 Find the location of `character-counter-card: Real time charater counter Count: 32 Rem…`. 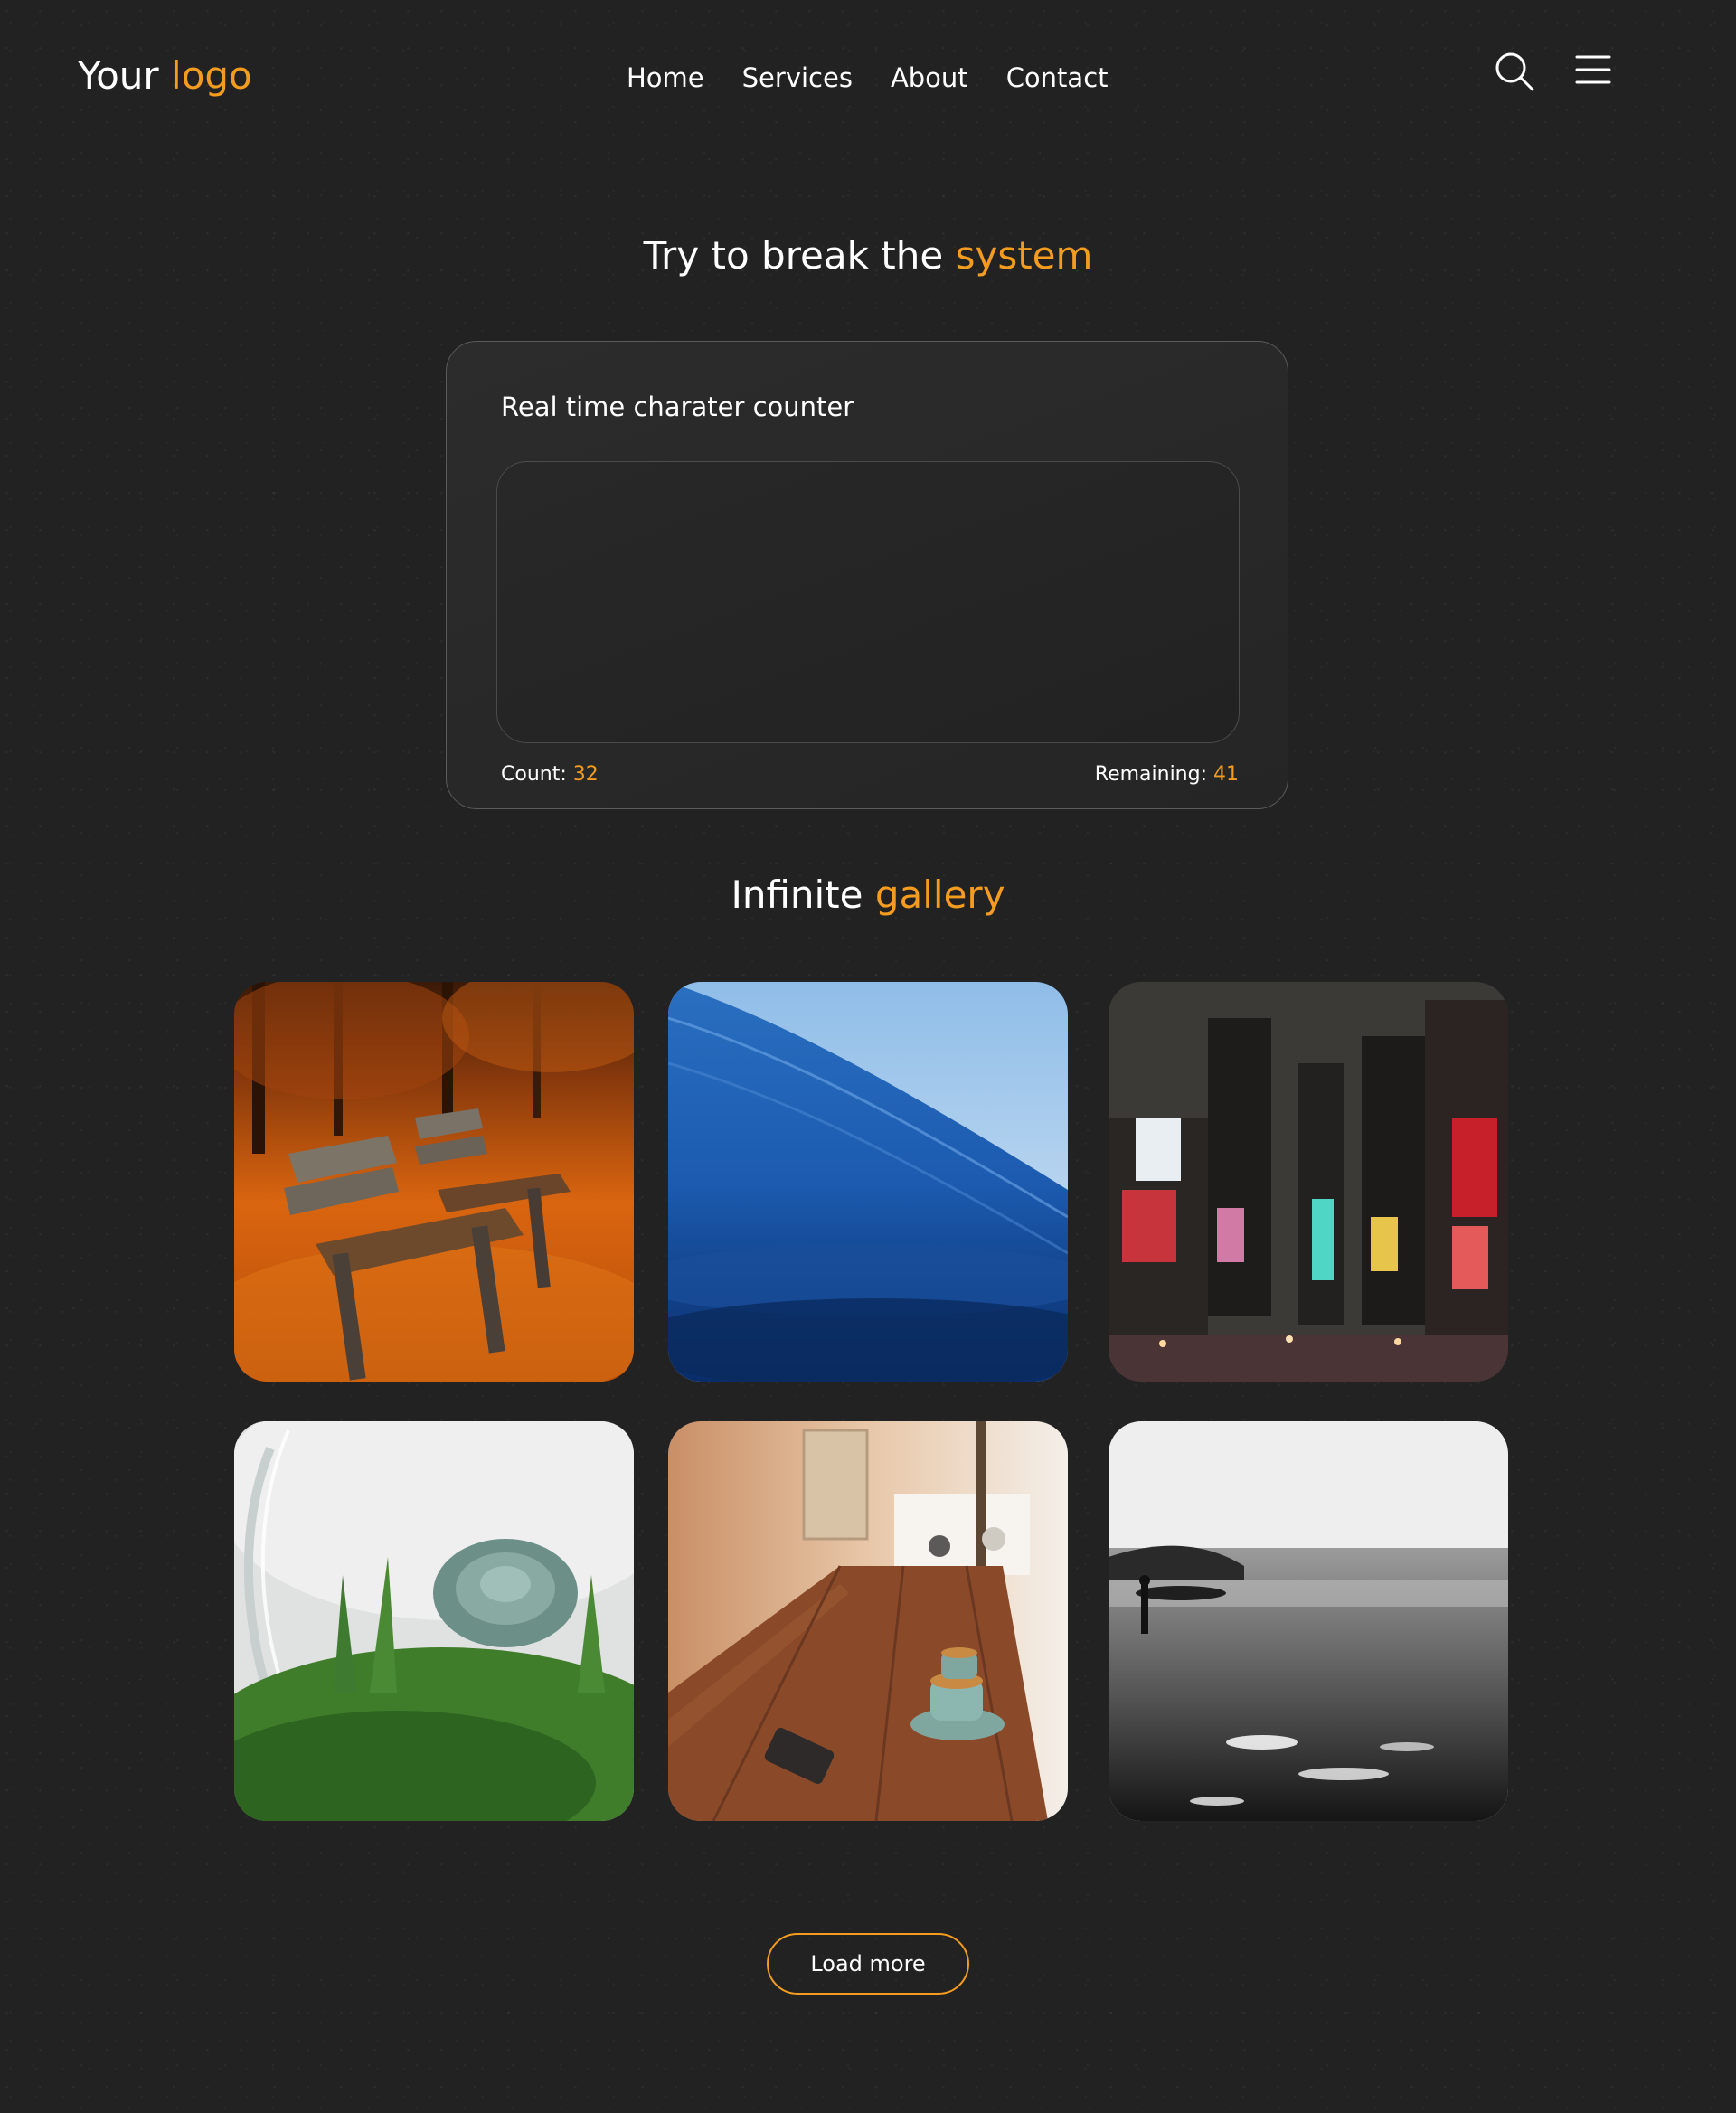

character-counter-card: Real time charater counter Count: 32 Rem… is located at coordinates (867, 575).